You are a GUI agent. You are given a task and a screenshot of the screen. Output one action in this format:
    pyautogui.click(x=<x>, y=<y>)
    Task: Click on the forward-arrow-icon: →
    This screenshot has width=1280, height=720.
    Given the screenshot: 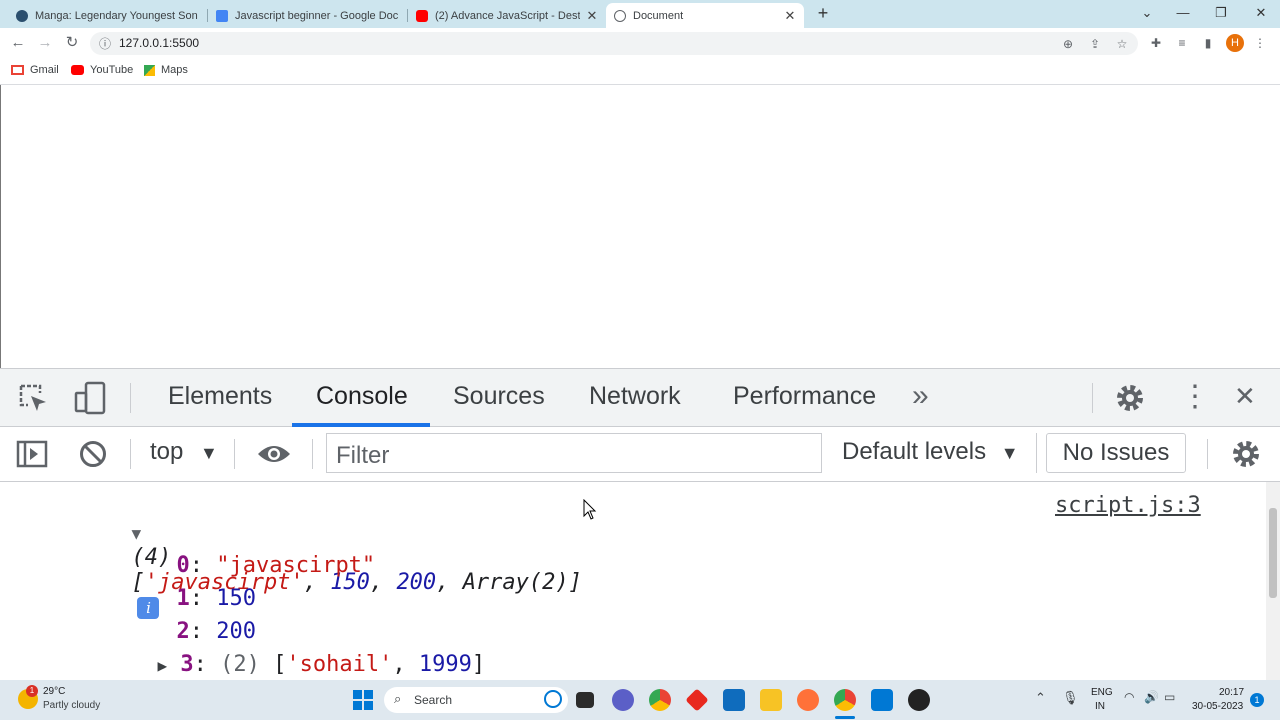 What is the action you would take?
    pyautogui.click(x=45, y=43)
    